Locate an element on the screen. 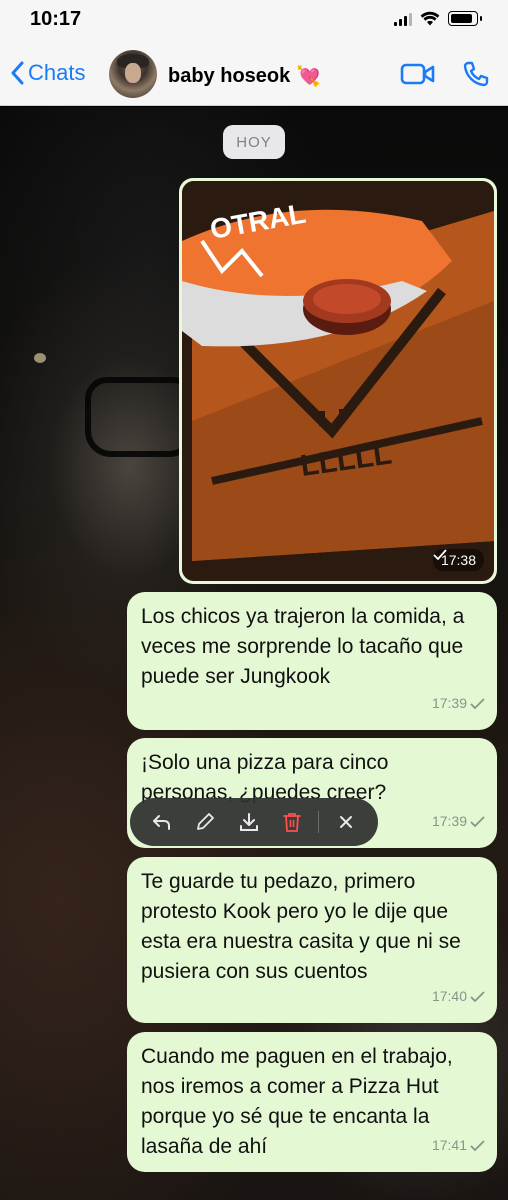 This screenshot has height=1200, width=508. close-button is located at coordinates (346, 822).